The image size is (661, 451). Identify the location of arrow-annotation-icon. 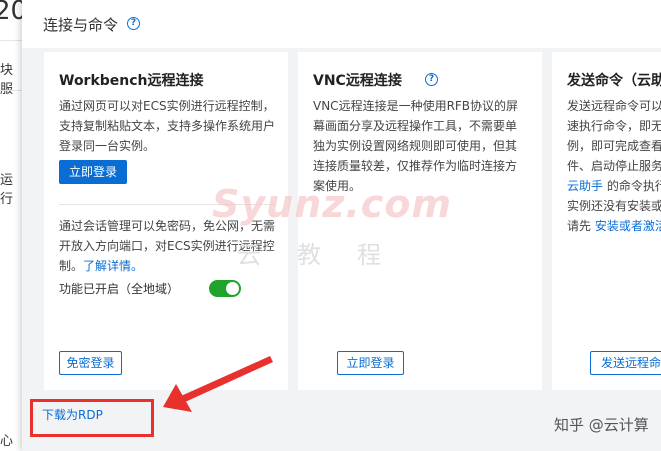
(218, 384).